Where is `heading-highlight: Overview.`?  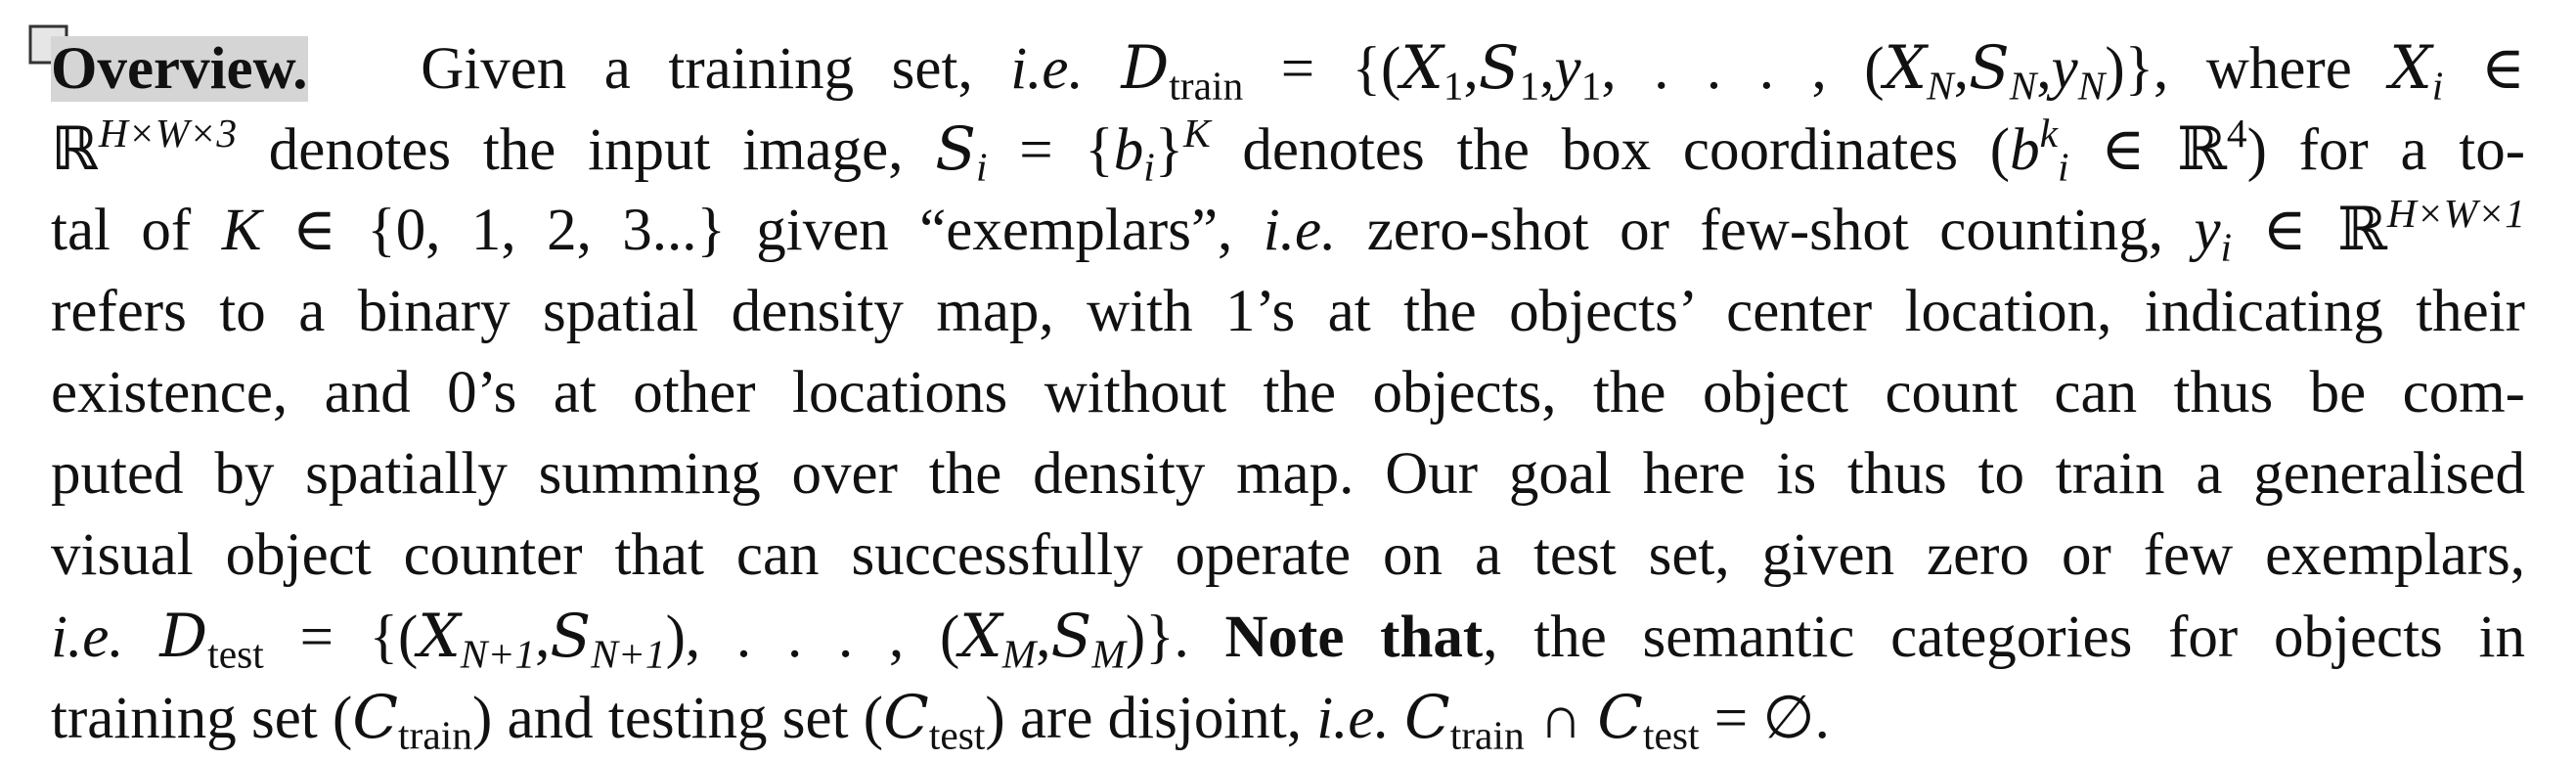 heading-highlight: Overview. is located at coordinates (180, 69).